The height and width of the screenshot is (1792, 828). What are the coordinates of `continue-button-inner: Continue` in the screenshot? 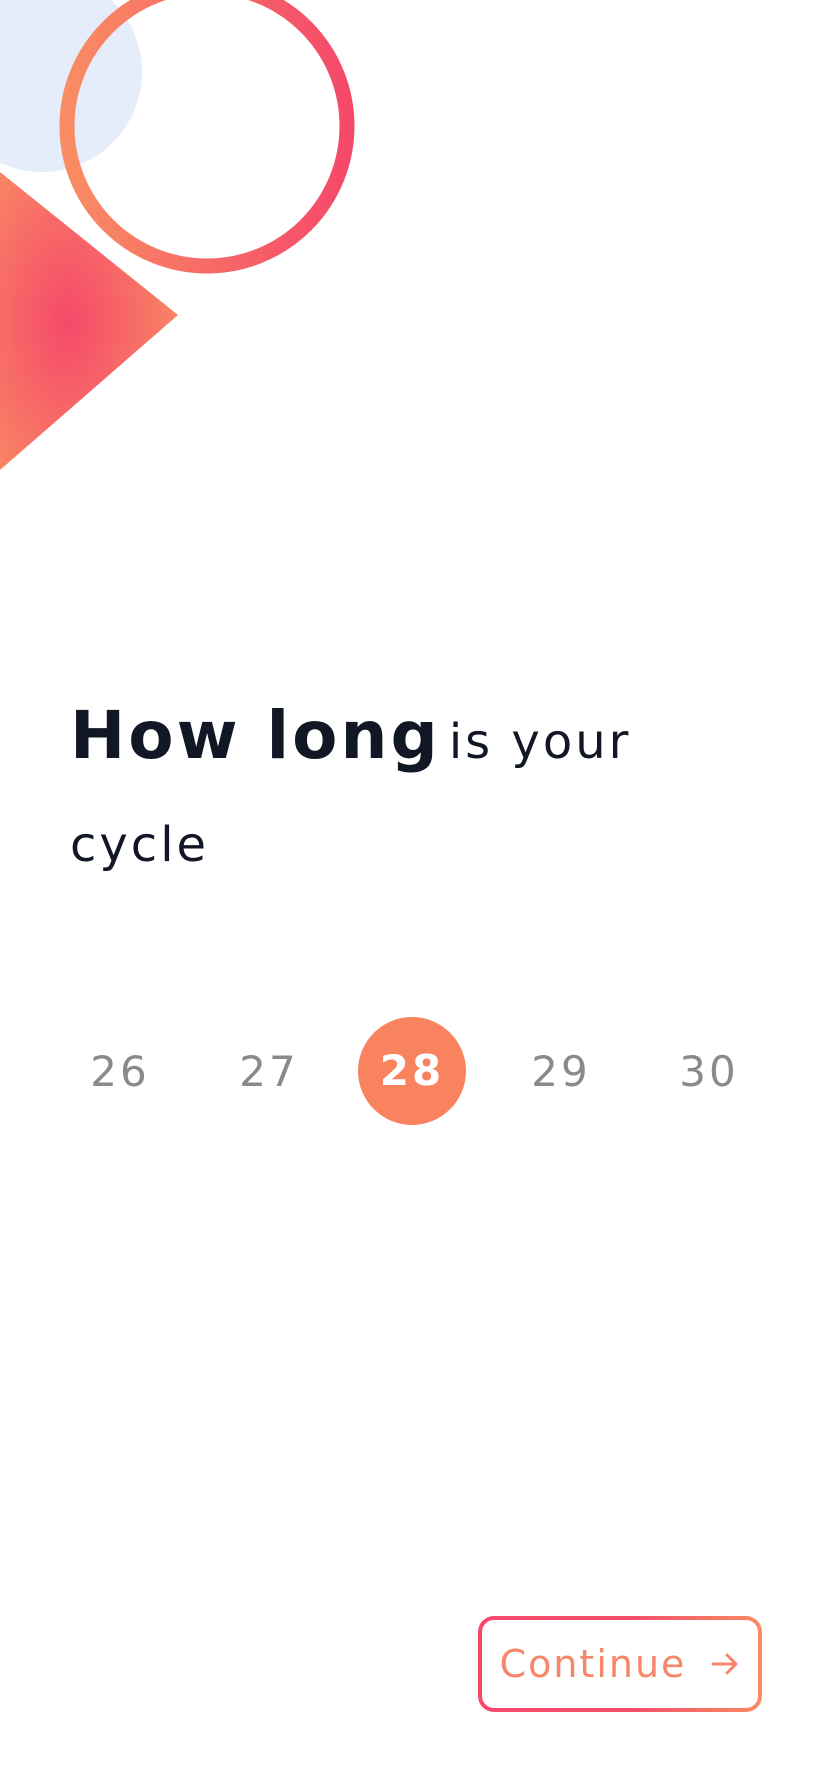 It's located at (620, 1664).